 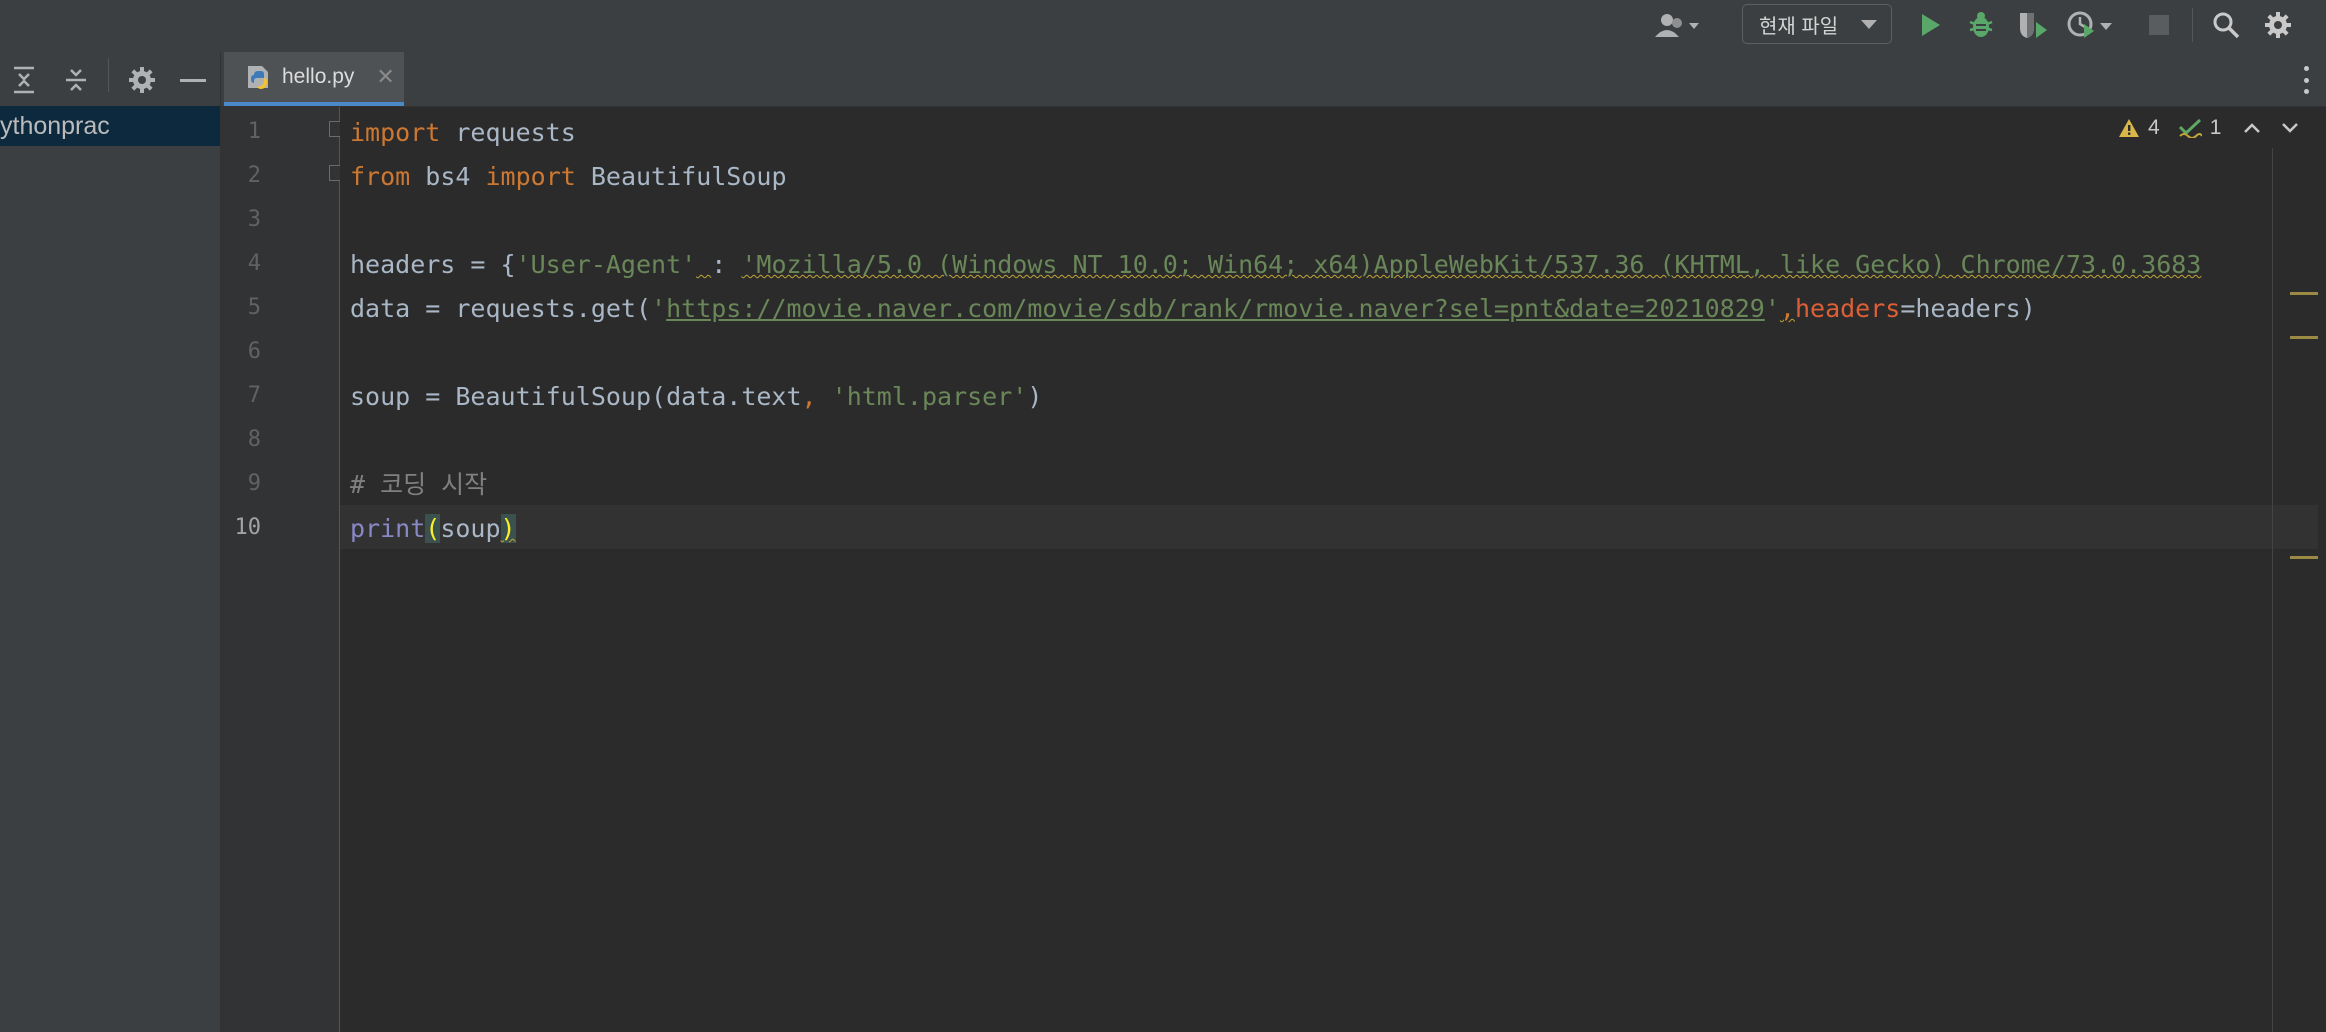 I want to click on inspections-widget: 4 1, so click(x=2208, y=128).